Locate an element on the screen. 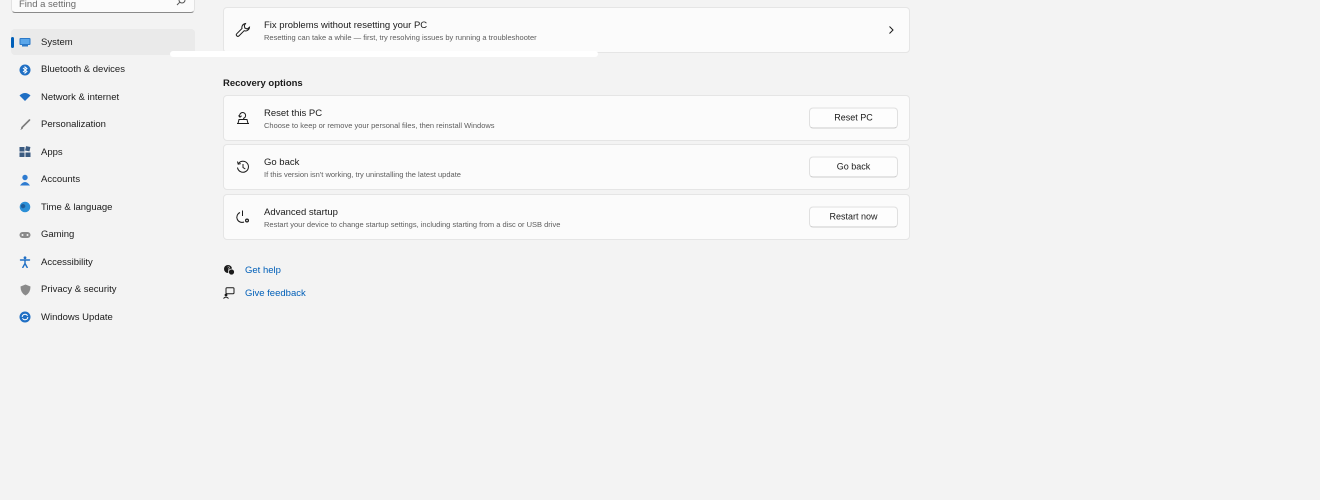  fix-problems-title: Fix problems without resetting your PC is located at coordinates (346, 25).